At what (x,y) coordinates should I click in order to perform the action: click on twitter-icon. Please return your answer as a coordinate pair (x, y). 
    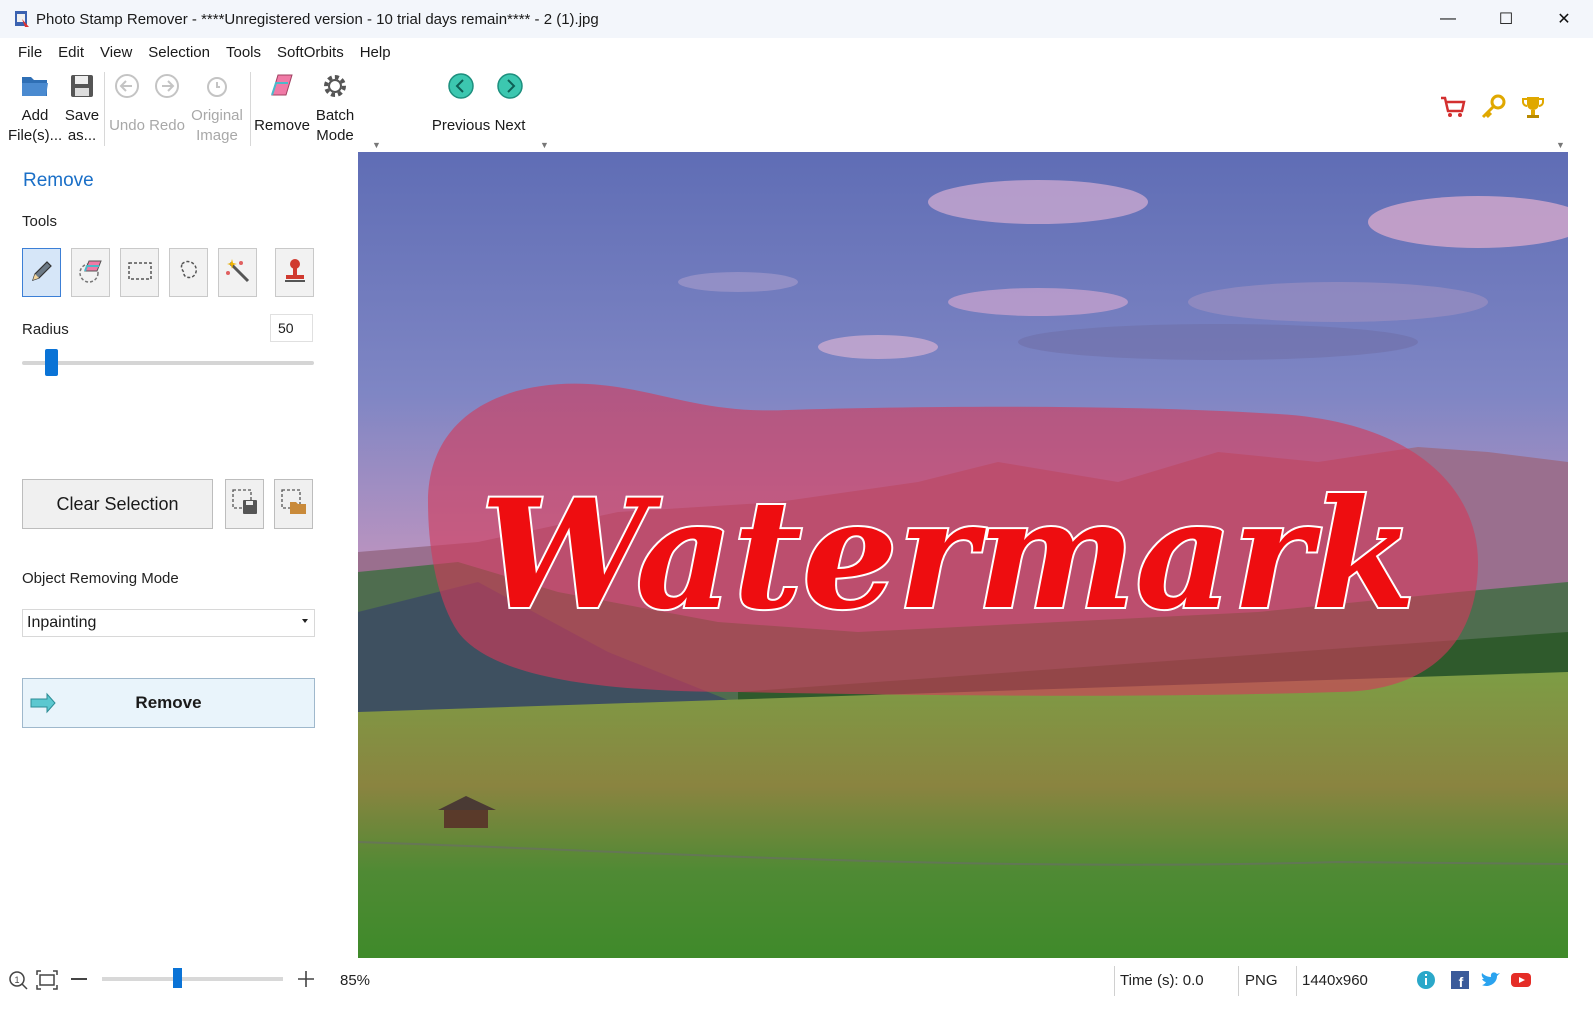
    Looking at the image, I should click on (1491, 982).